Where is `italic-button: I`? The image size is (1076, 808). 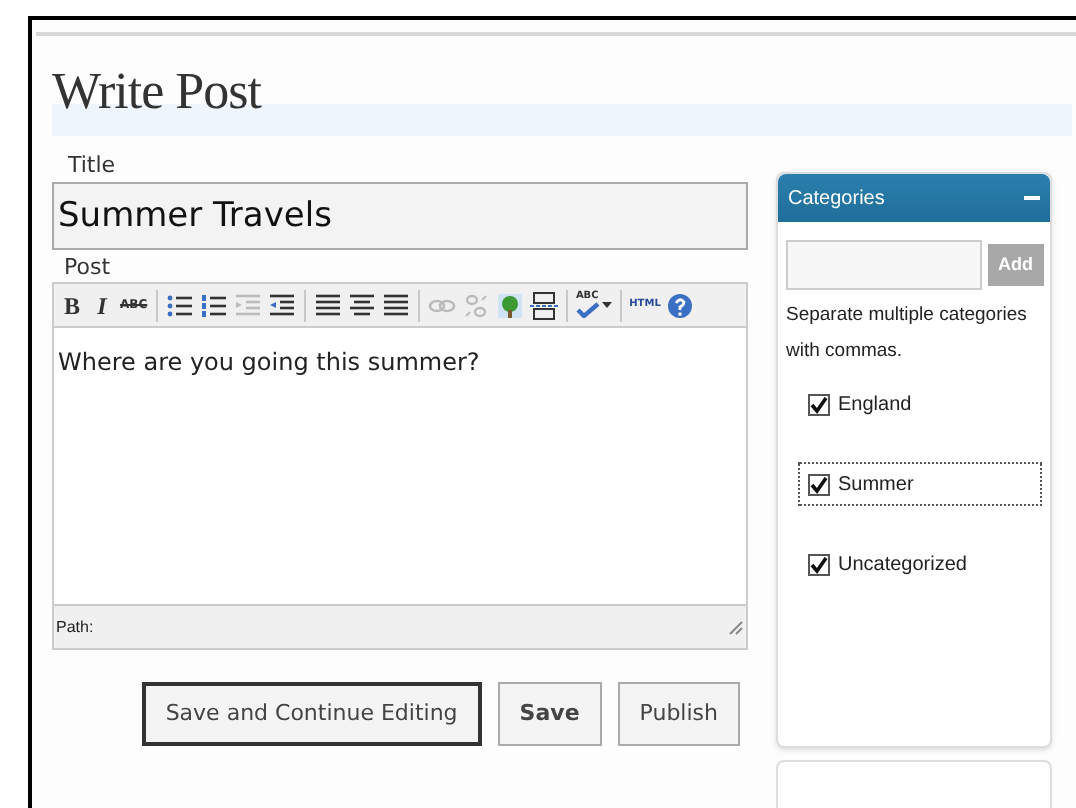
italic-button: I is located at coordinates (102, 305).